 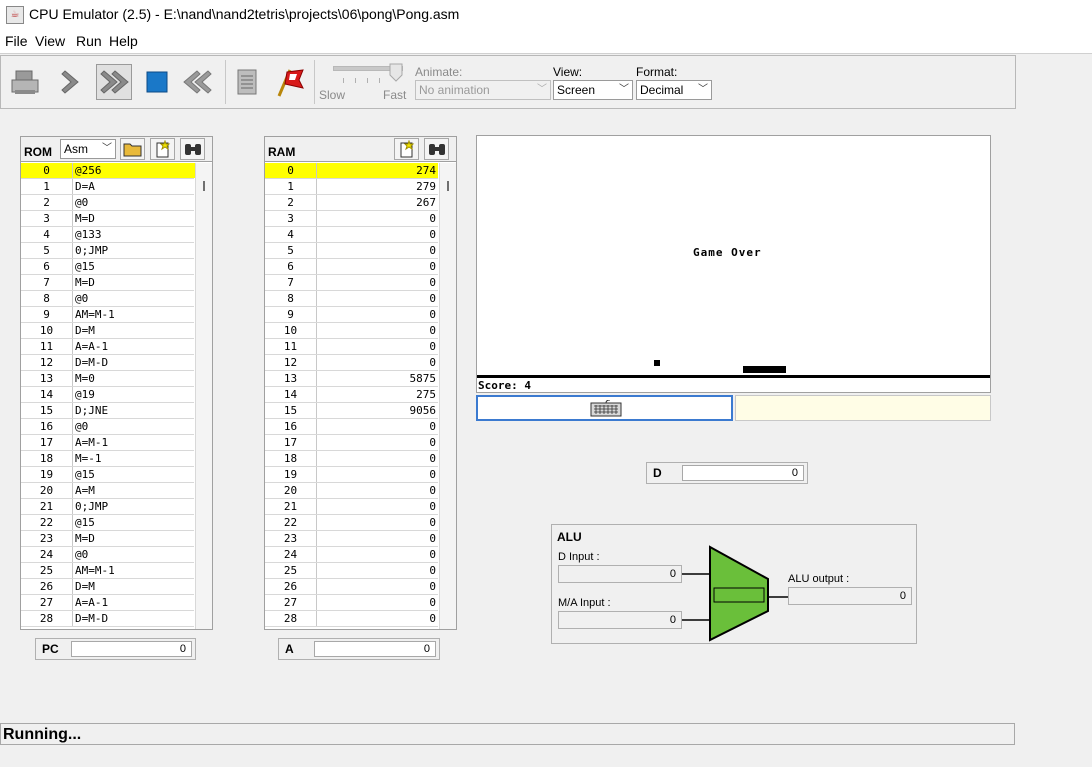 I want to click on ram-row: 17 0, so click(x=351, y=443).